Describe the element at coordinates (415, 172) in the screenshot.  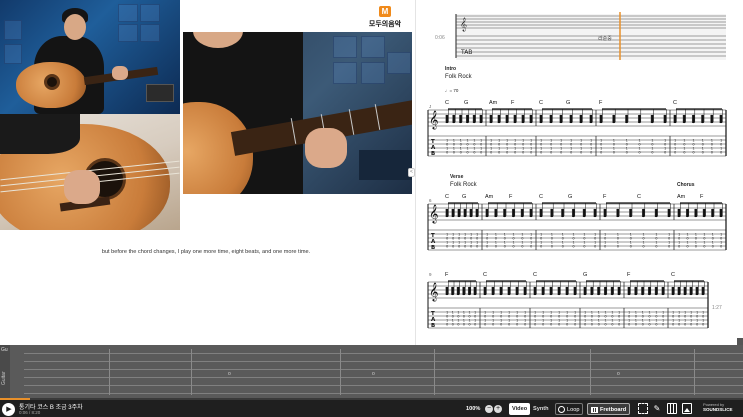
I see `panel-divider` at that location.